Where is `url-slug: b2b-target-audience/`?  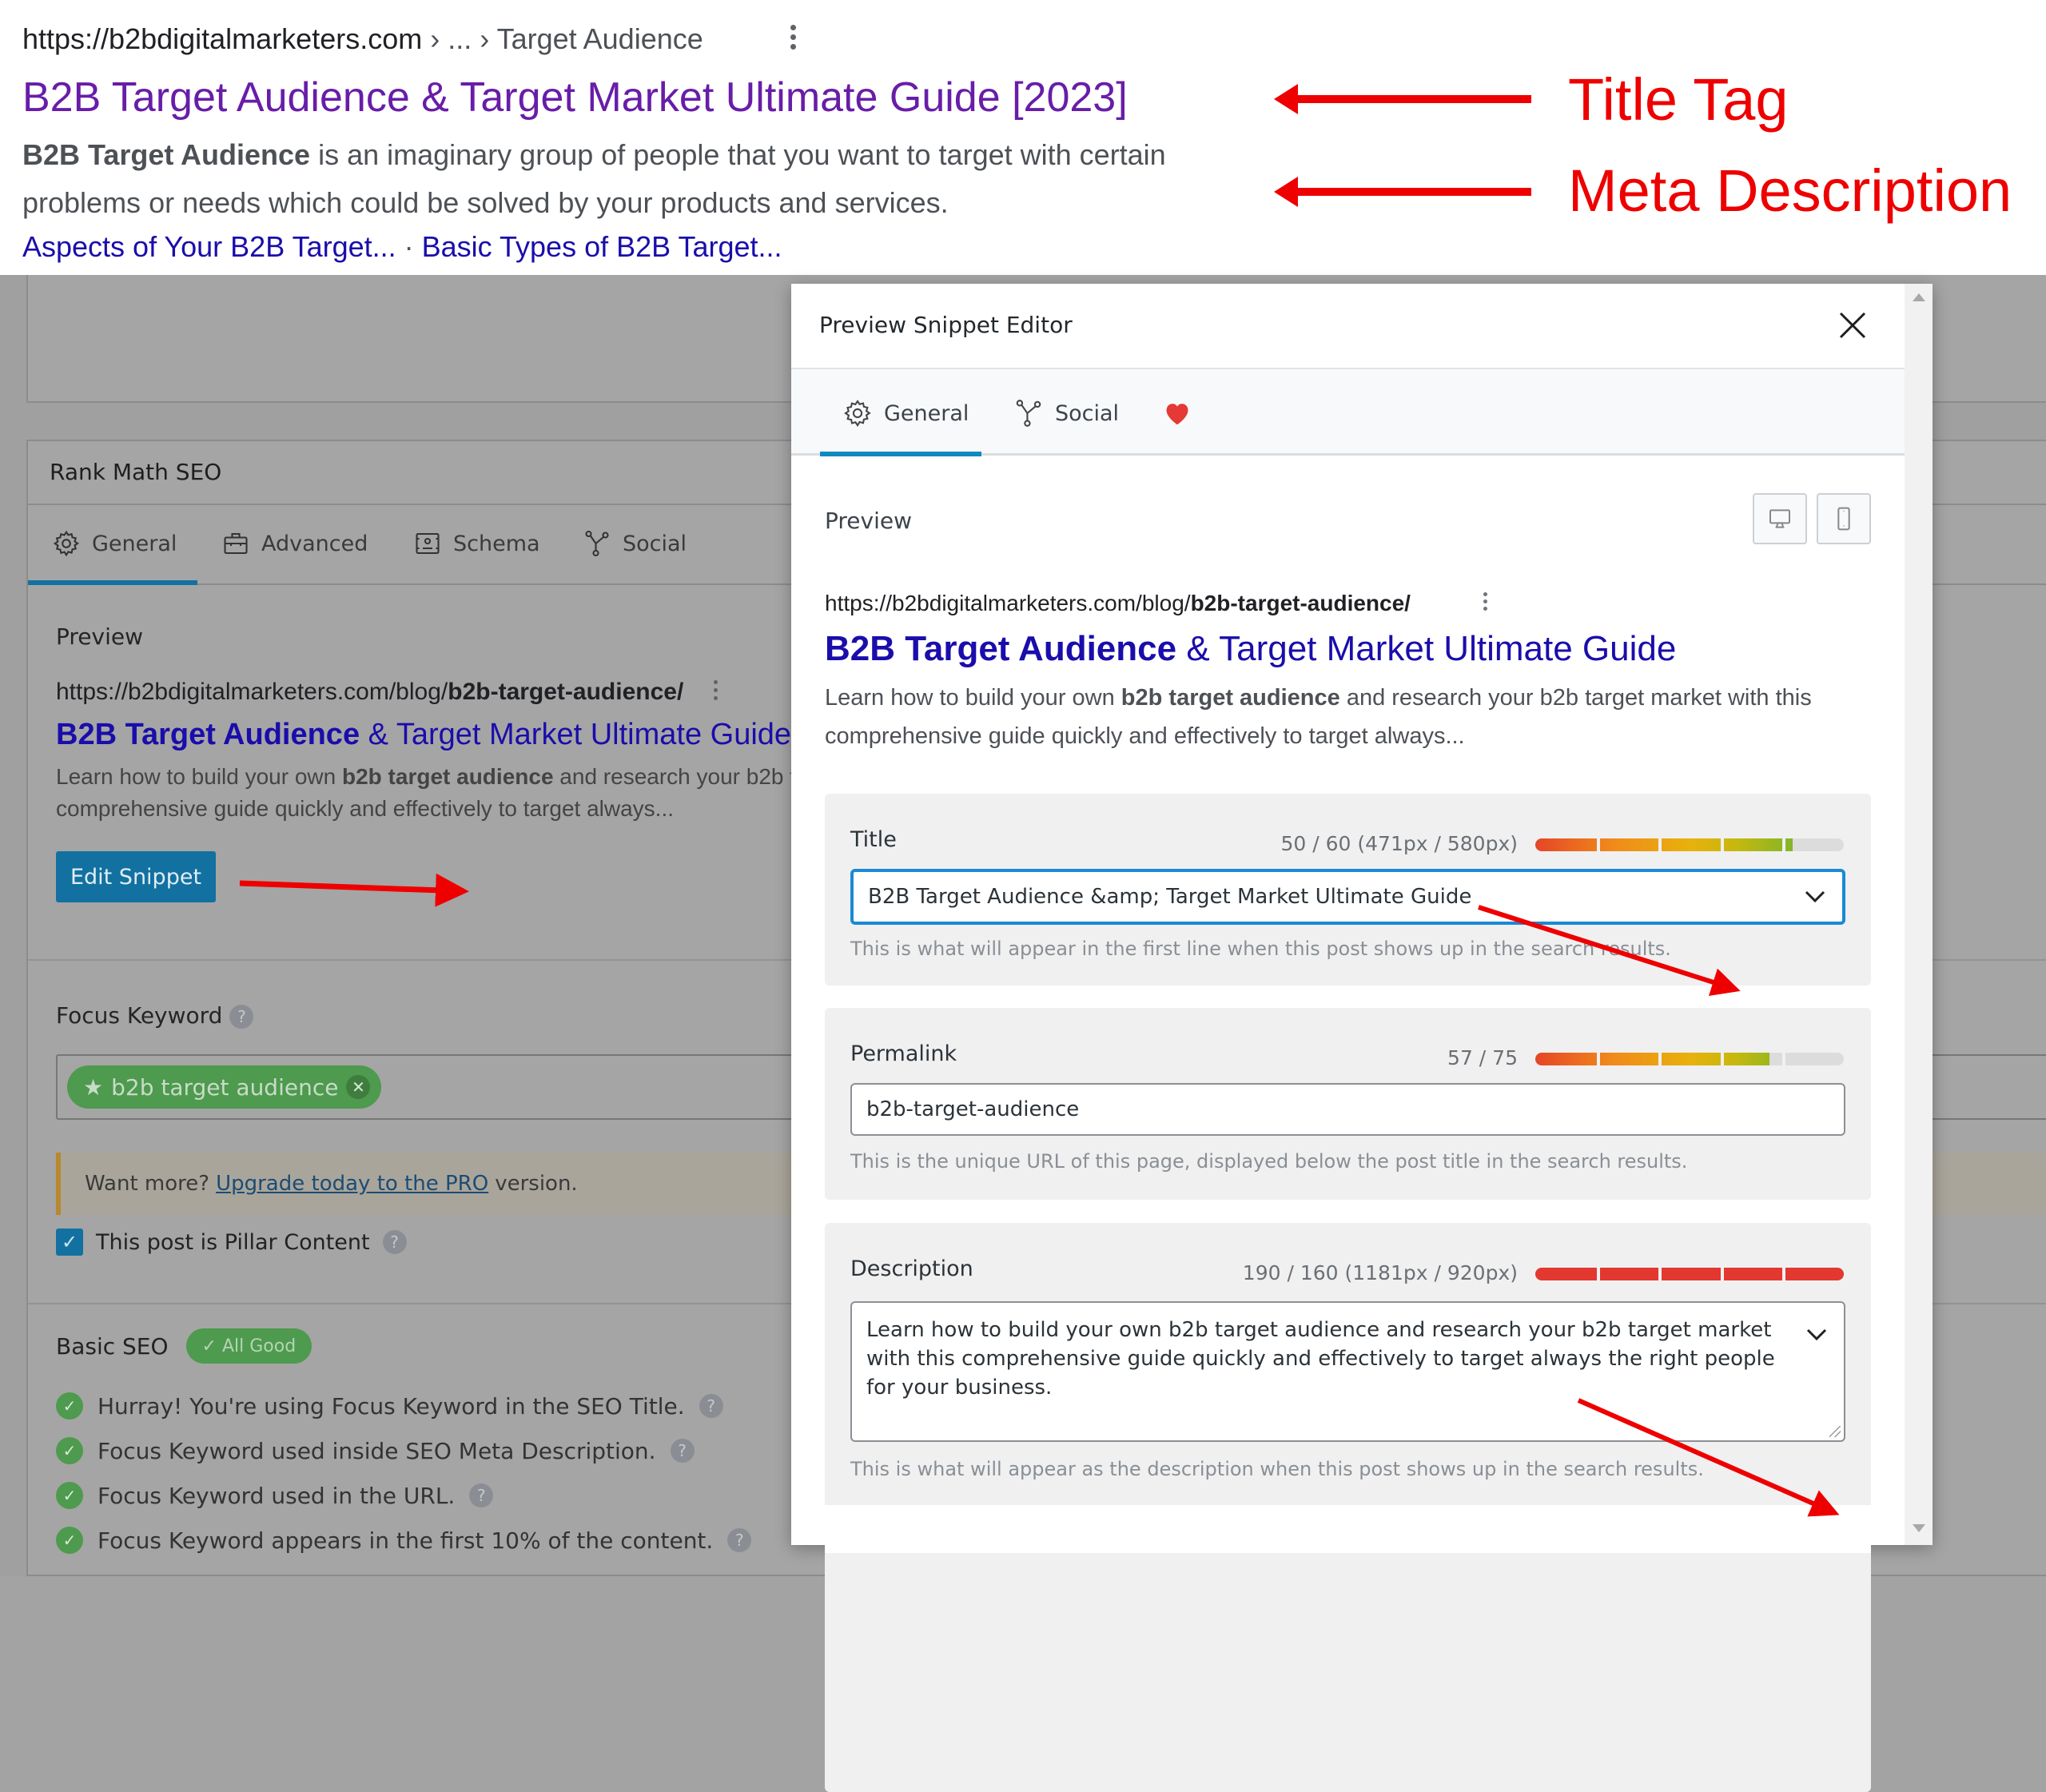
url-slug: b2b-target-audience/ is located at coordinates (566, 692).